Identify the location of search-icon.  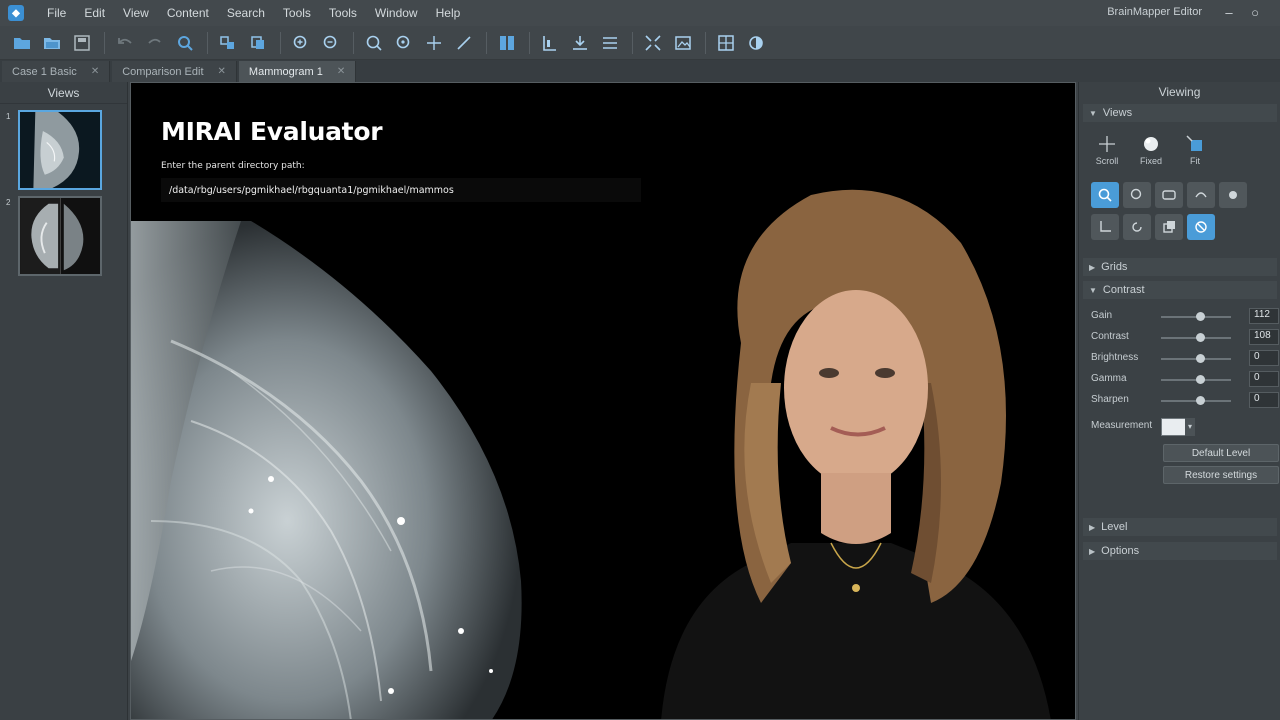
(185, 43).